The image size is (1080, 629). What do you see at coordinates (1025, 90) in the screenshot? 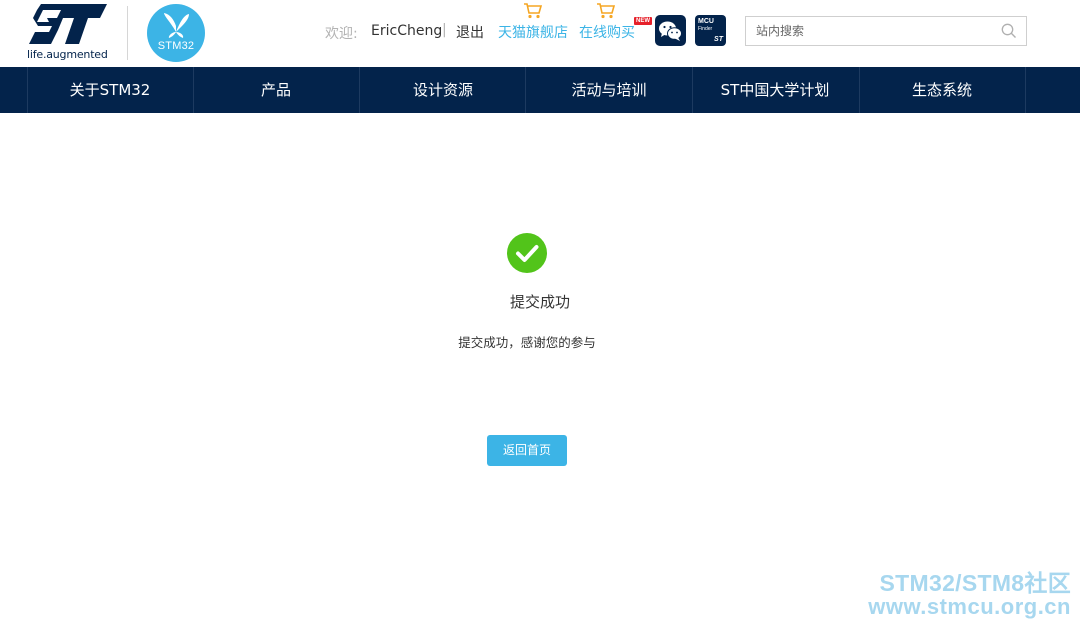
I see `nav-divider` at bounding box center [1025, 90].